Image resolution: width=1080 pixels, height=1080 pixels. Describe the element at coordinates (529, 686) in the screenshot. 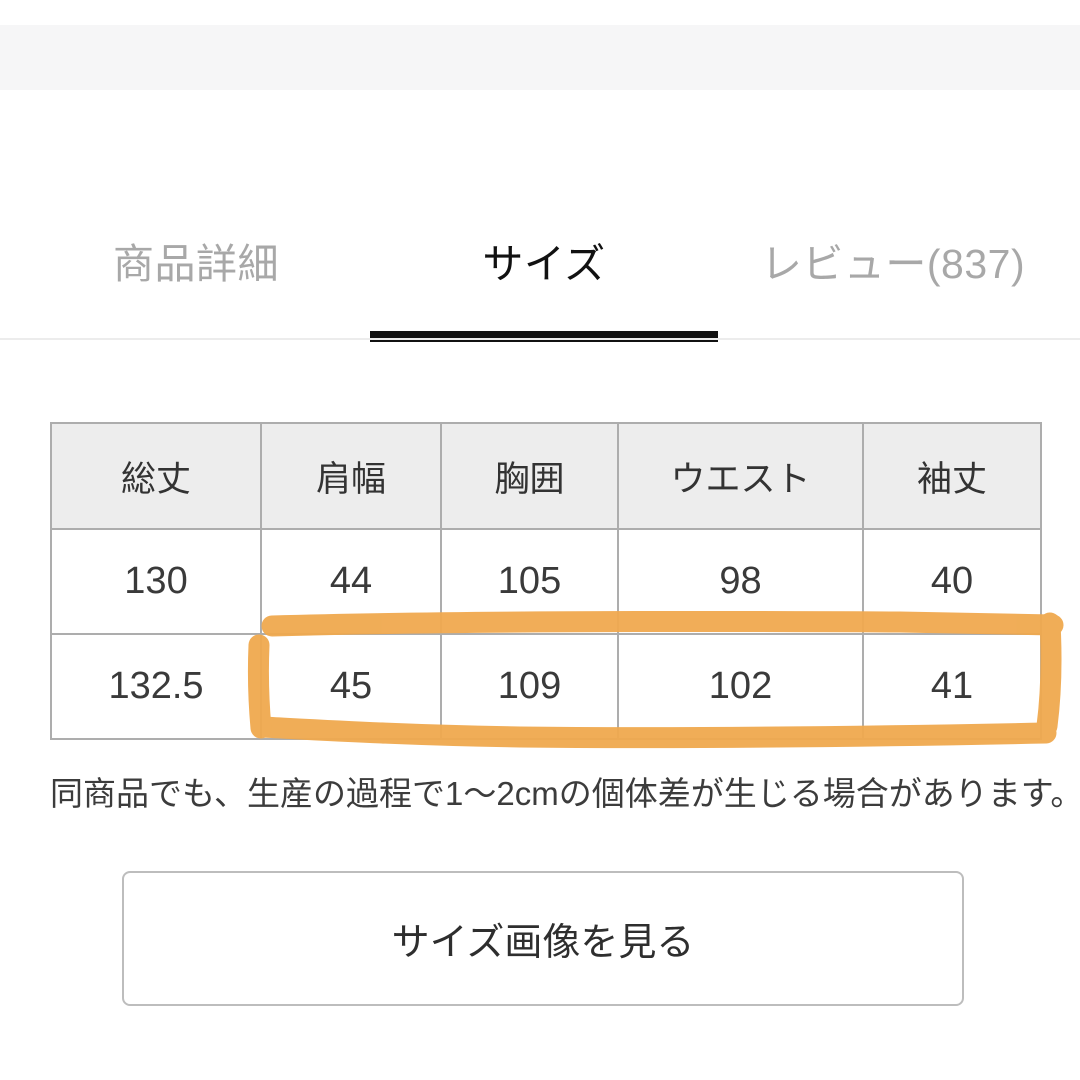

I see `table-cell: 109` at that location.